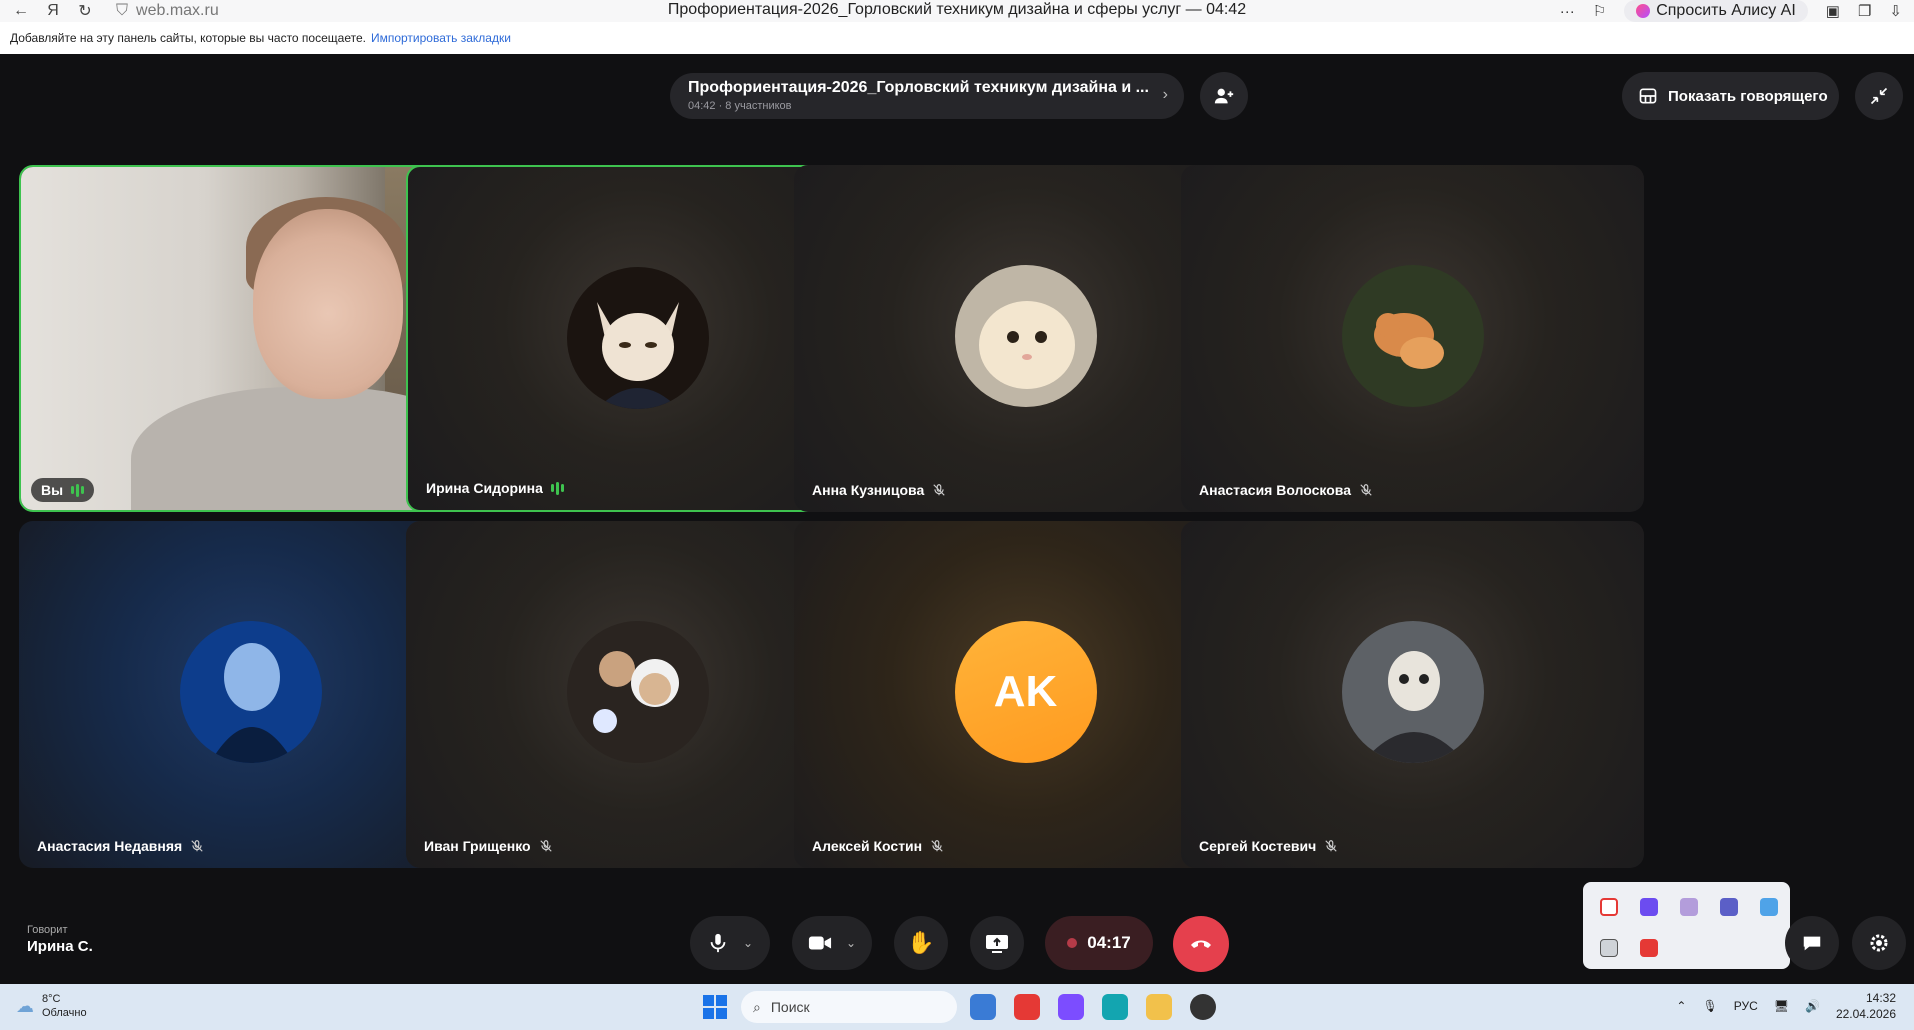 This screenshot has width=1914, height=1030. I want to click on collapse-icon, so click(1879, 96).